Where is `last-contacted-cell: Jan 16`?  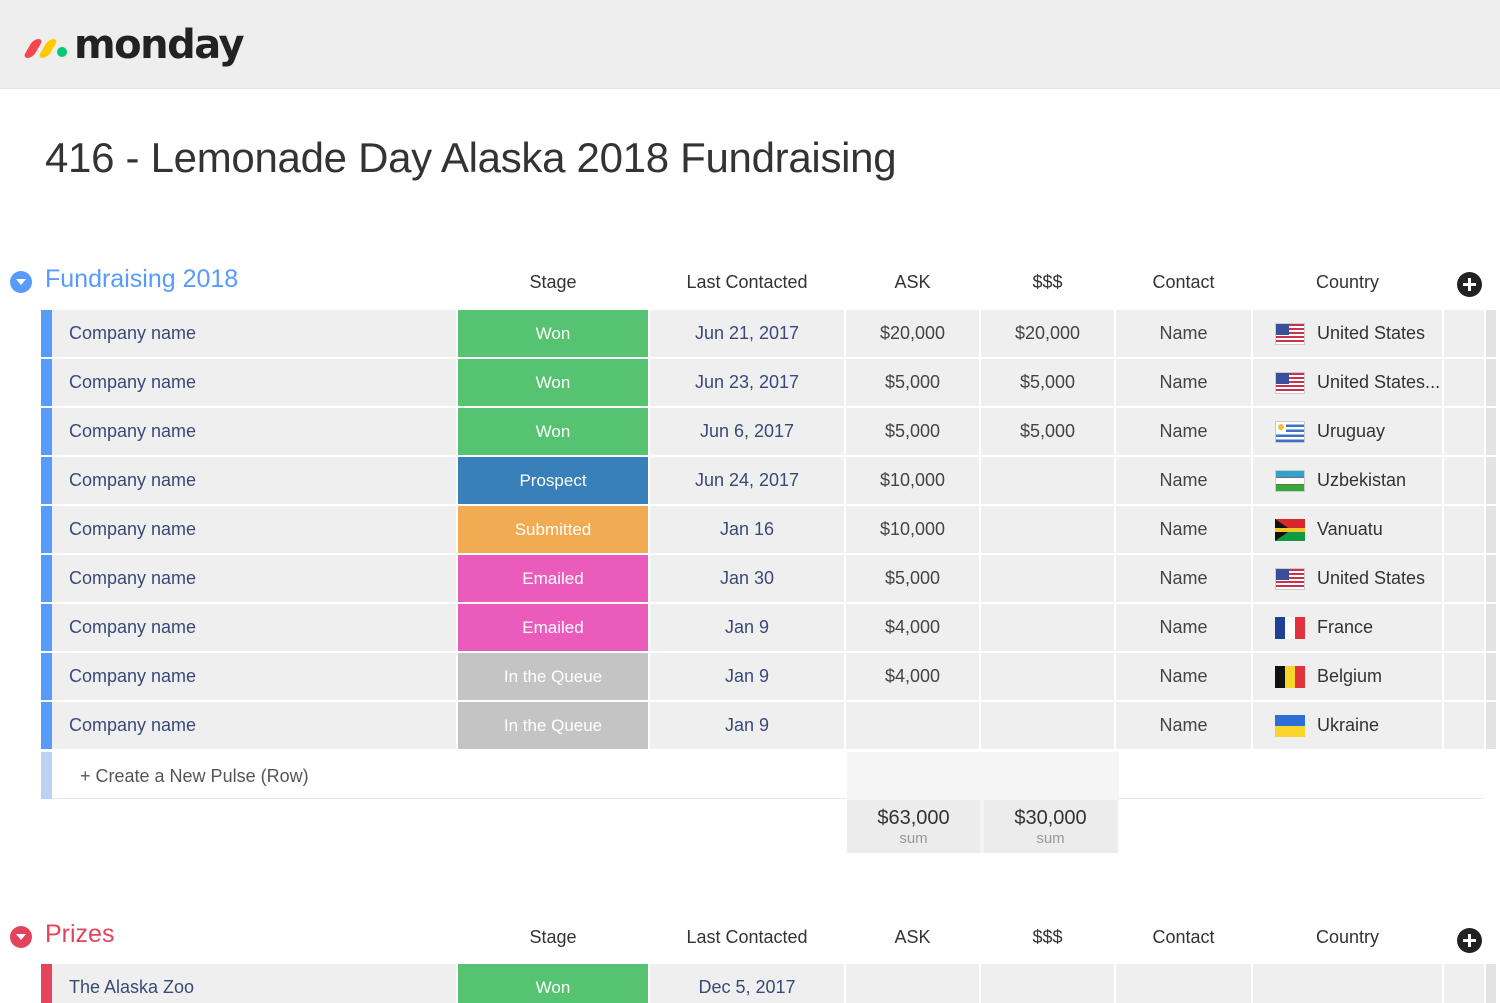 last-contacted-cell: Jan 16 is located at coordinates (747, 529).